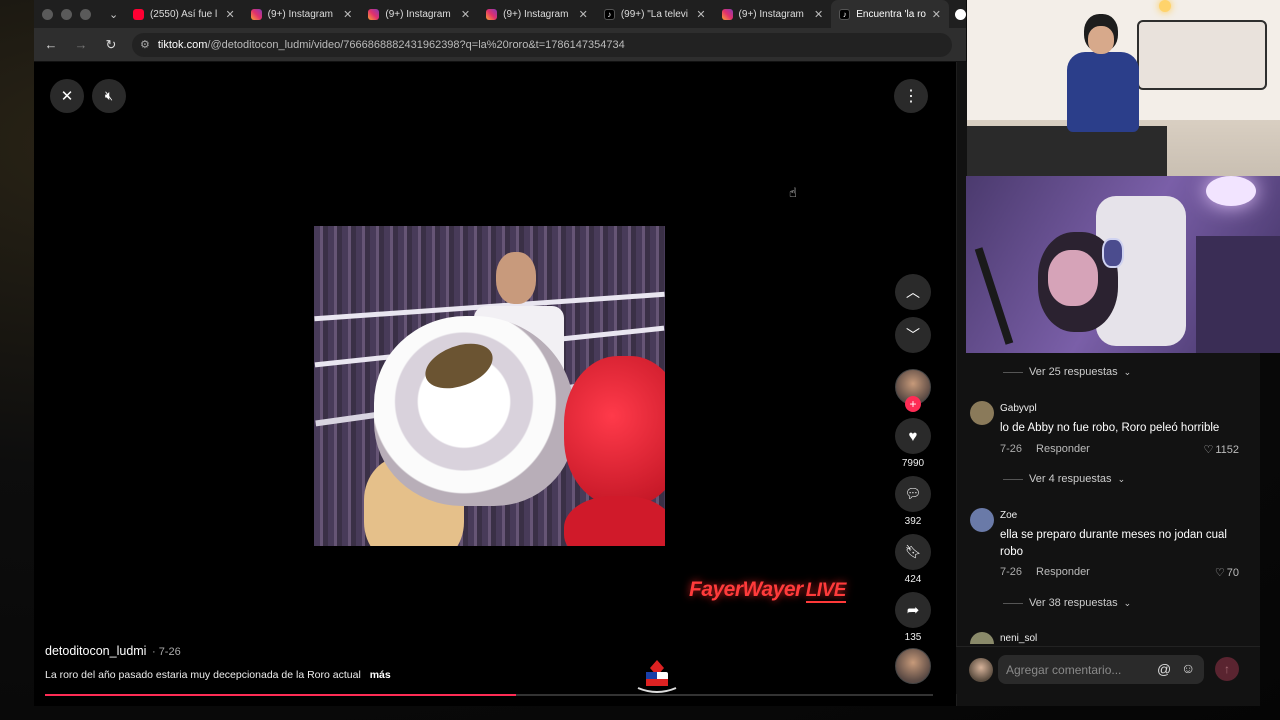 The height and width of the screenshot is (720, 1280). I want to click on emoji-icon: ☺, so click(1188, 668).